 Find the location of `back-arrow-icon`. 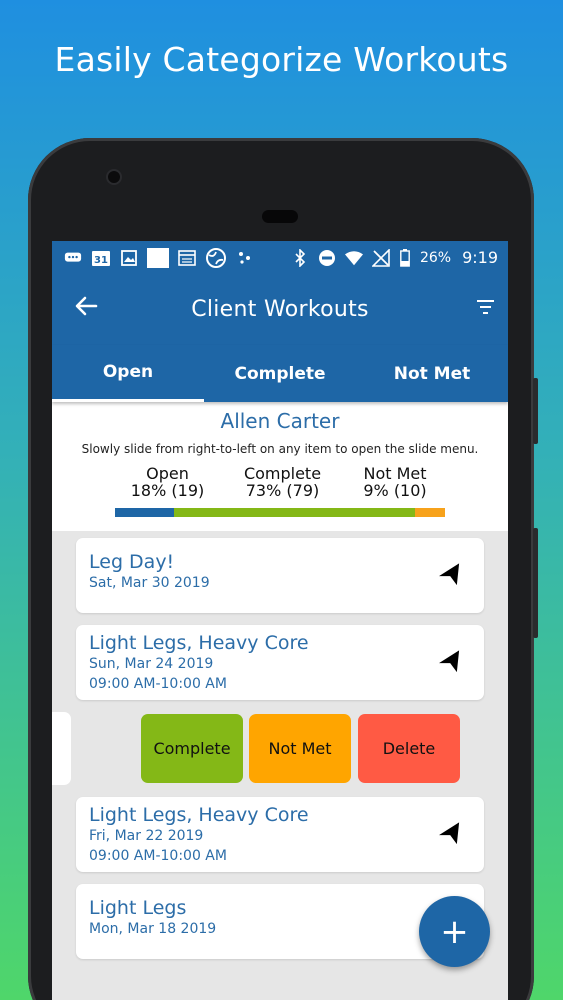

back-arrow-icon is located at coordinates (89, 309).